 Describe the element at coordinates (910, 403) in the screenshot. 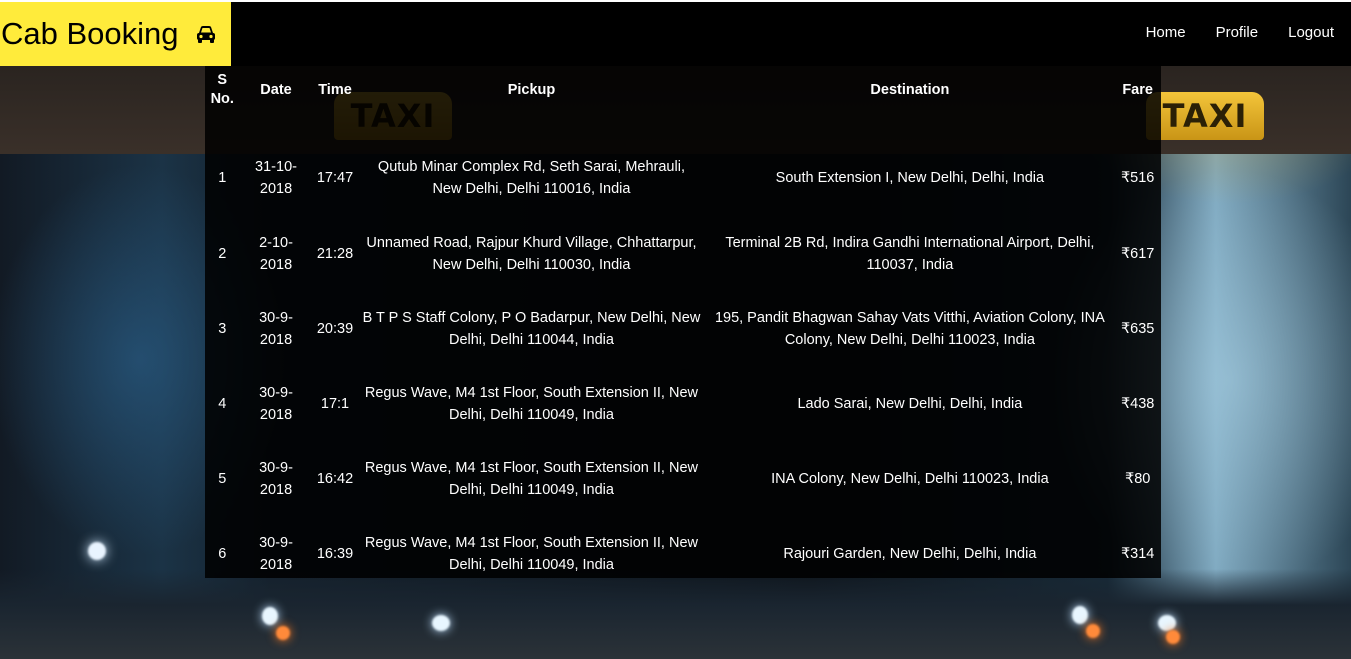

I see `cell-destination: Lado Sarai, New Delhi, Delhi, India` at that location.